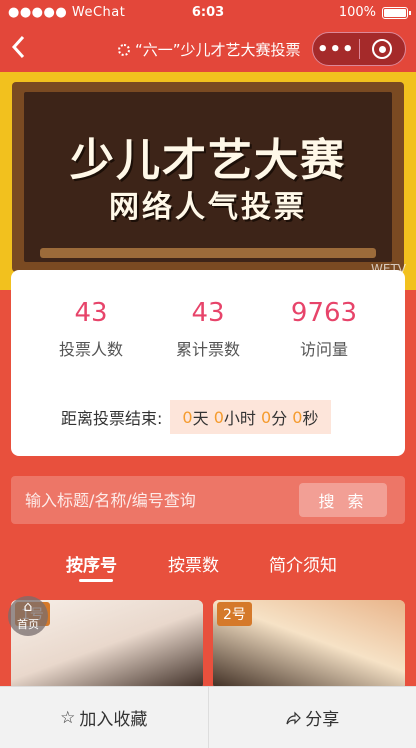 The height and width of the screenshot is (748, 416). I want to click on stat-label: 累计票数, so click(207, 349).